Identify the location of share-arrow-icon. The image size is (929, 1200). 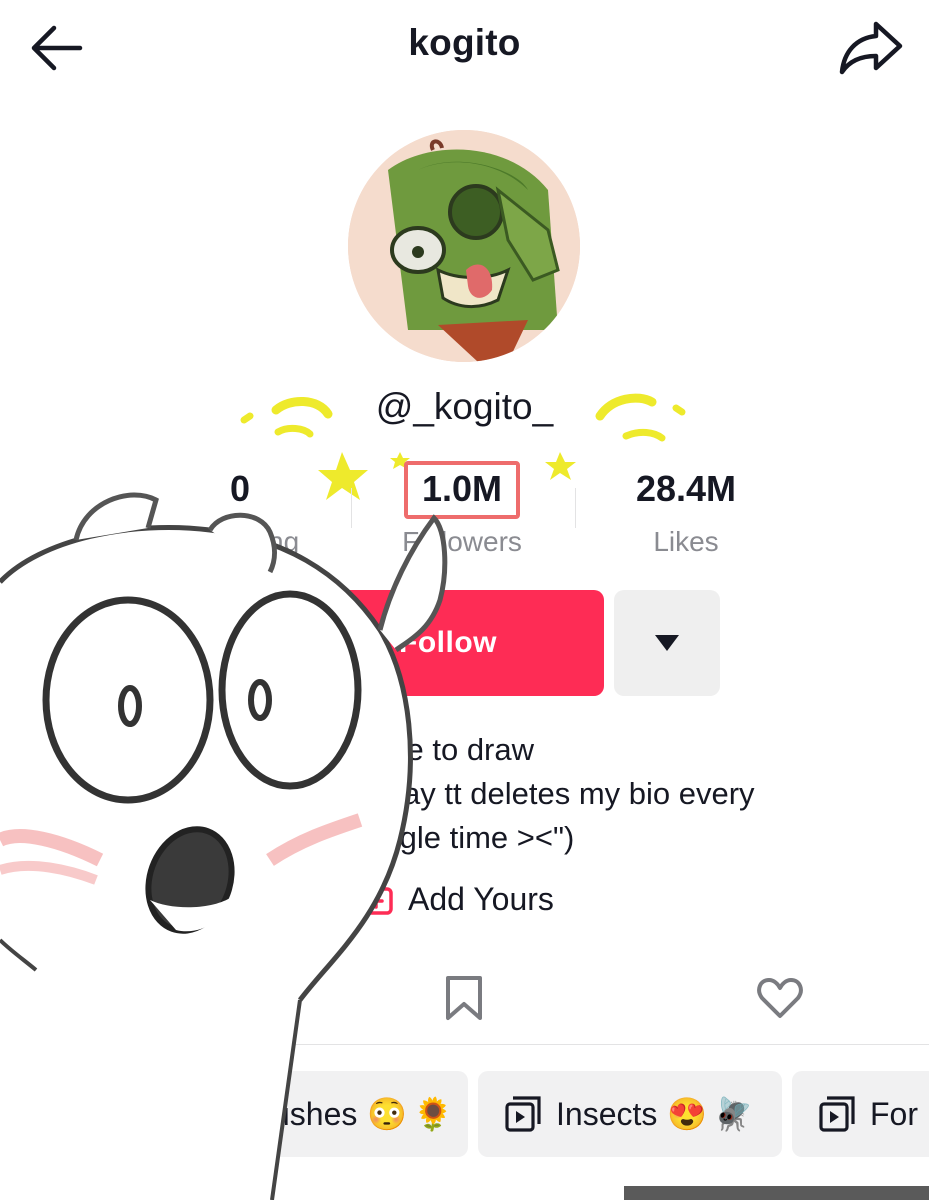
(871, 48).